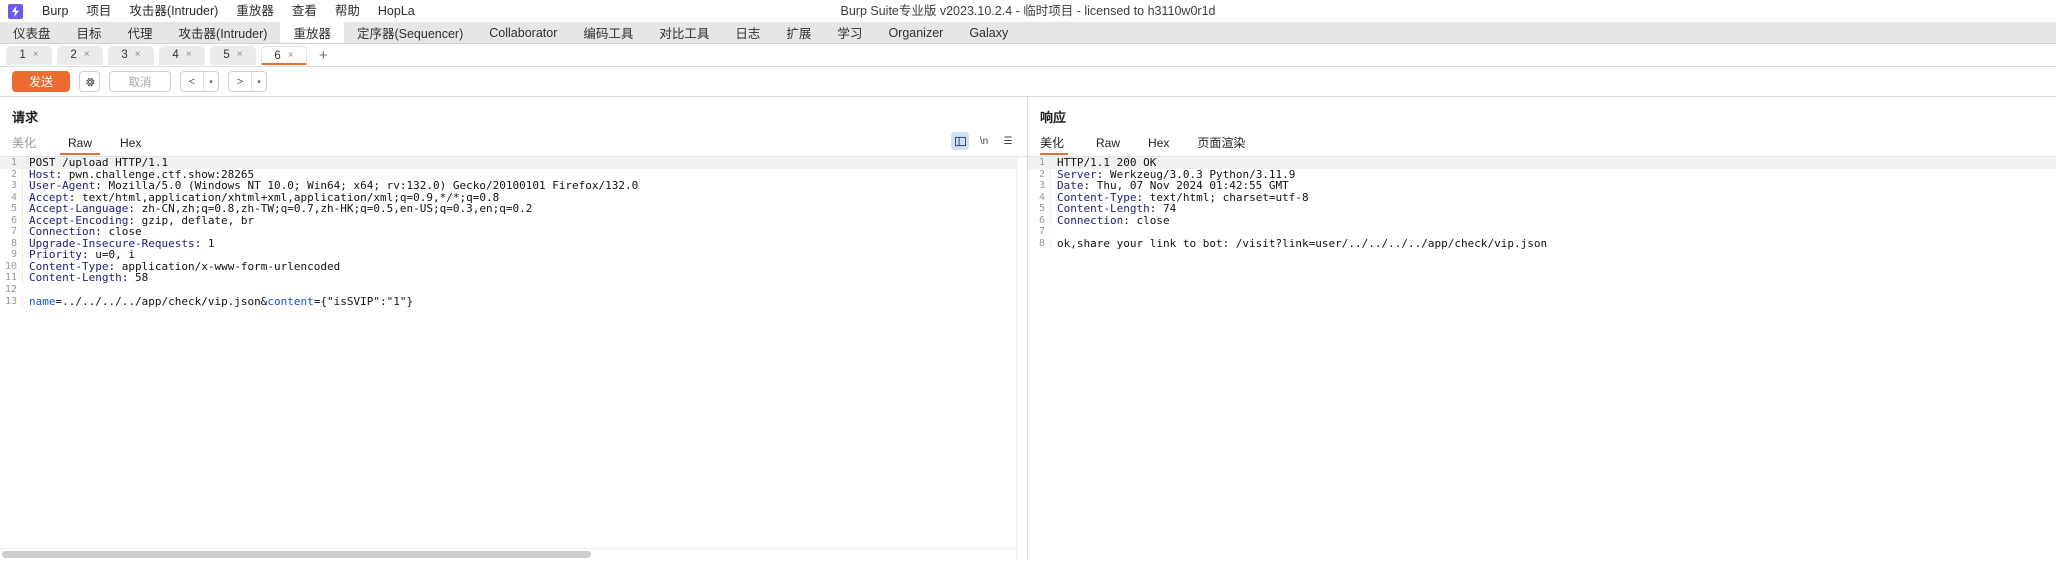  What do you see at coordinates (140, 32) in the screenshot?
I see `tab-proxy: 代理` at bounding box center [140, 32].